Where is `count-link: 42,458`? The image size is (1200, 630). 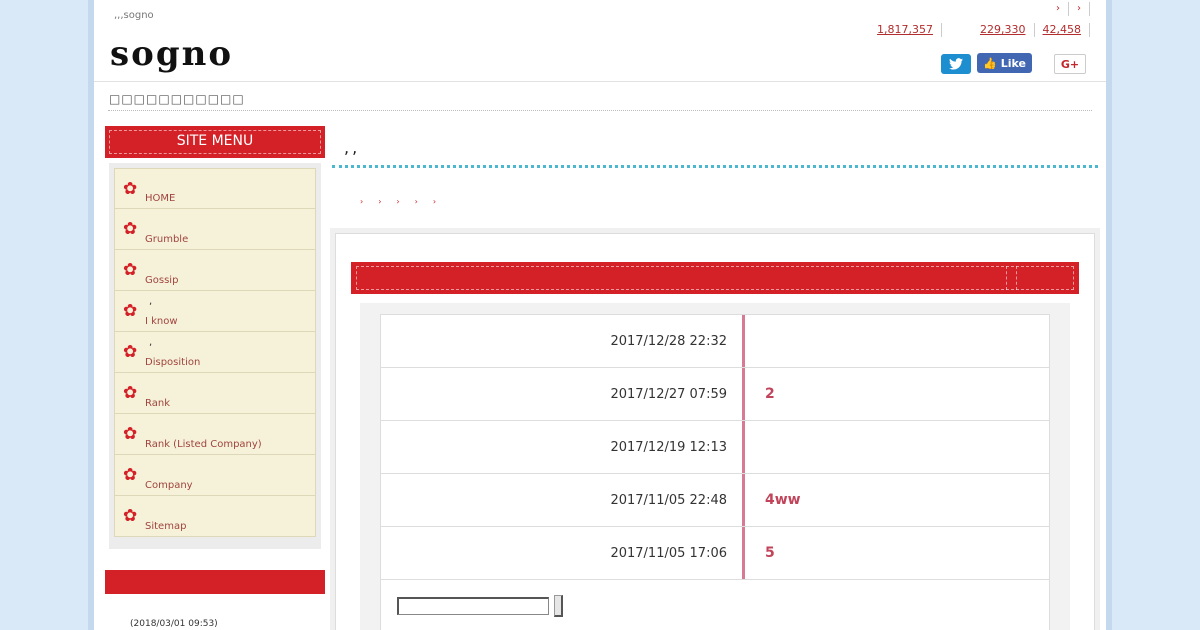
count-link: 42,458 is located at coordinates (1062, 30).